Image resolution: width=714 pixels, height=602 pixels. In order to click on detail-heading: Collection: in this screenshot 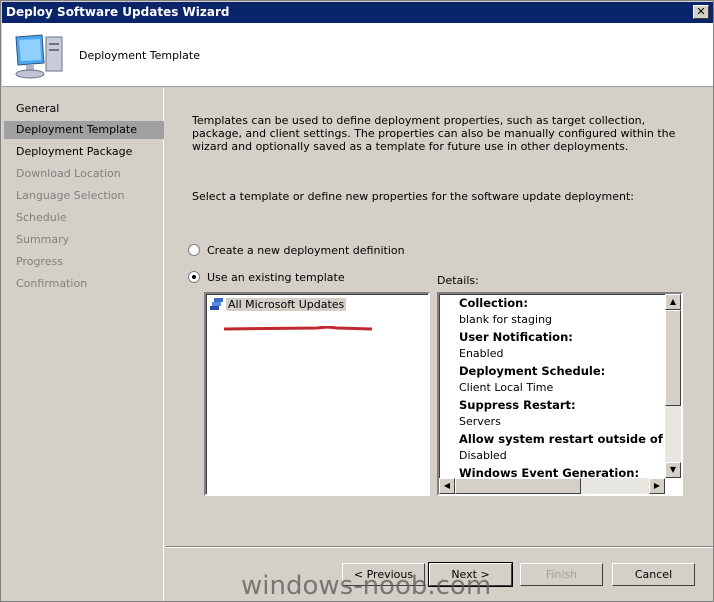, I will do `click(493, 303)`.